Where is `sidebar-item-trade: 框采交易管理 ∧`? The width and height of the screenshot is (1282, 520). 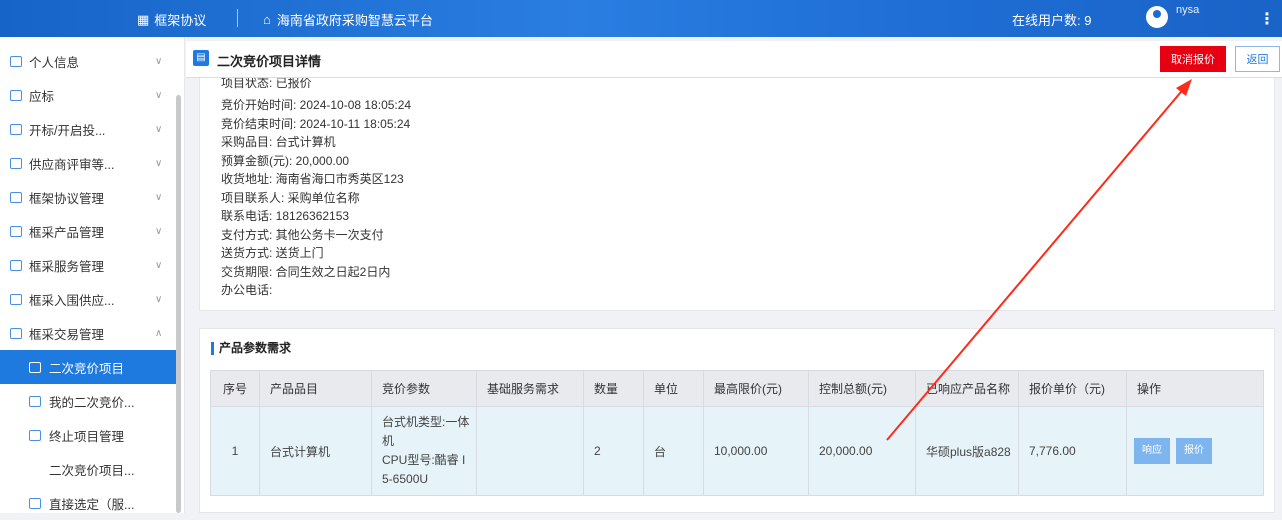 sidebar-item-trade: 框采交易管理 ∧ is located at coordinates (86, 333).